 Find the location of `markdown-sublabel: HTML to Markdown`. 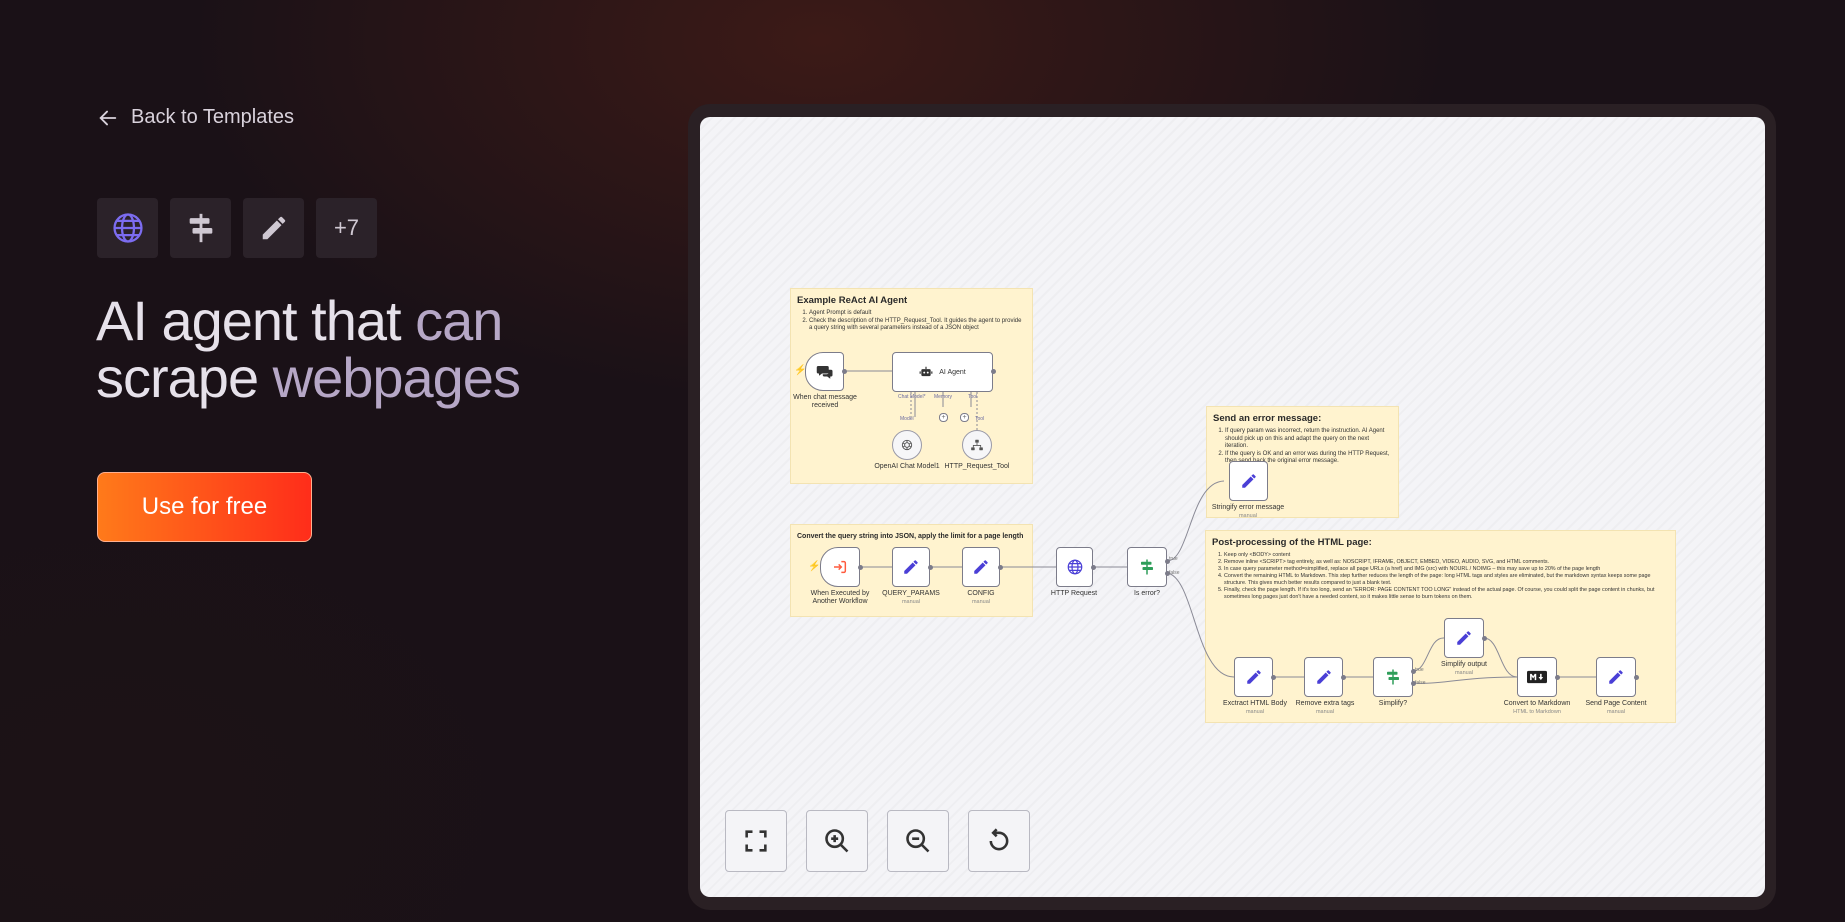

markdown-sublabel: HTML to Markdown is located at coordinates (1537, 712).